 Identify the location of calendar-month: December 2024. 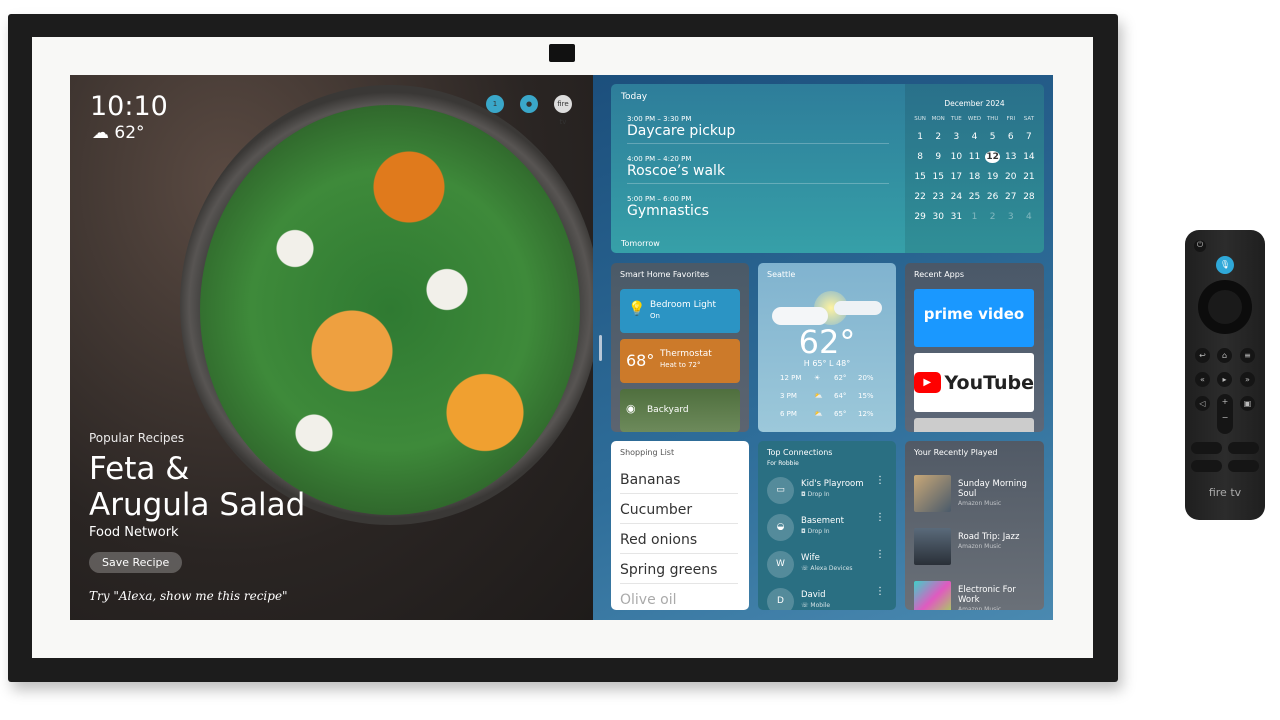
(974, 103).